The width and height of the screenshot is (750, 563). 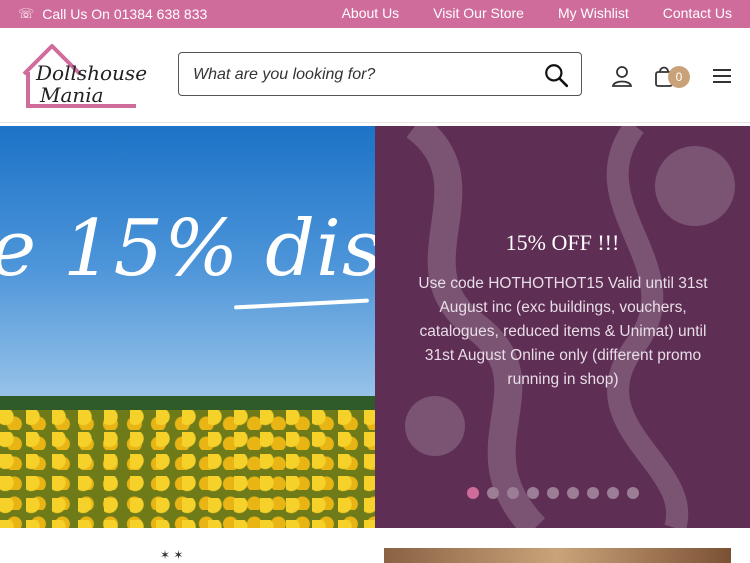 What do you see at coordinates (187, 249) in the screenshot?
I see `hero-image-text: e 15% disco` at bounding box center [187, 249].